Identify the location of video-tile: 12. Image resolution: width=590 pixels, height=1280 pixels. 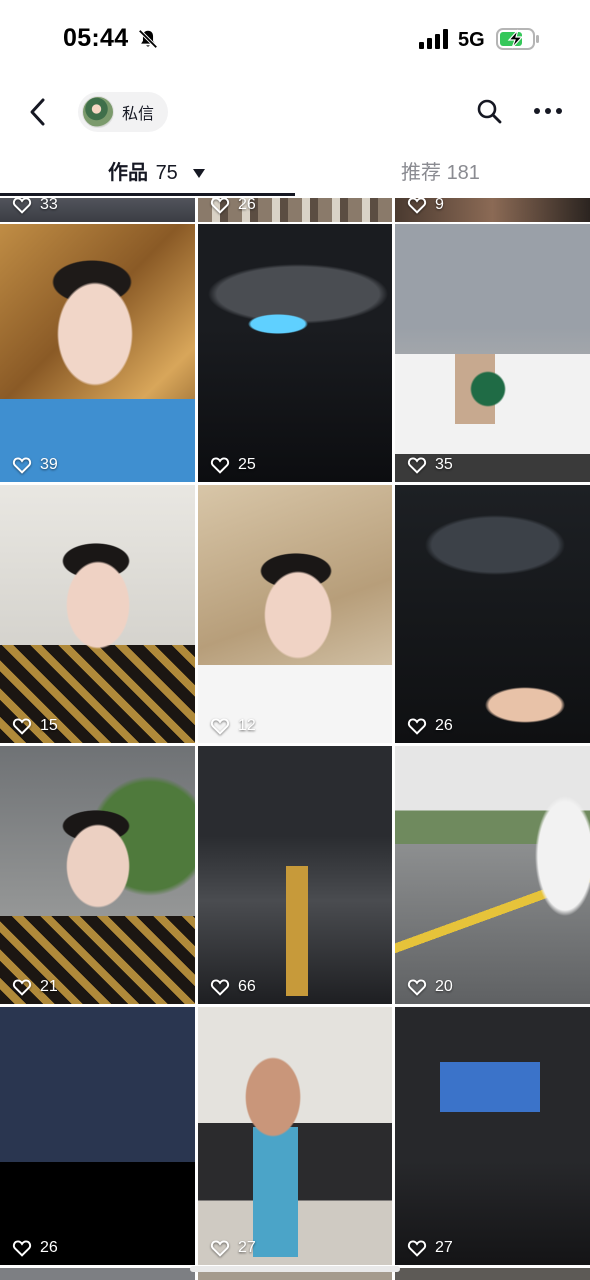
(295, 614).